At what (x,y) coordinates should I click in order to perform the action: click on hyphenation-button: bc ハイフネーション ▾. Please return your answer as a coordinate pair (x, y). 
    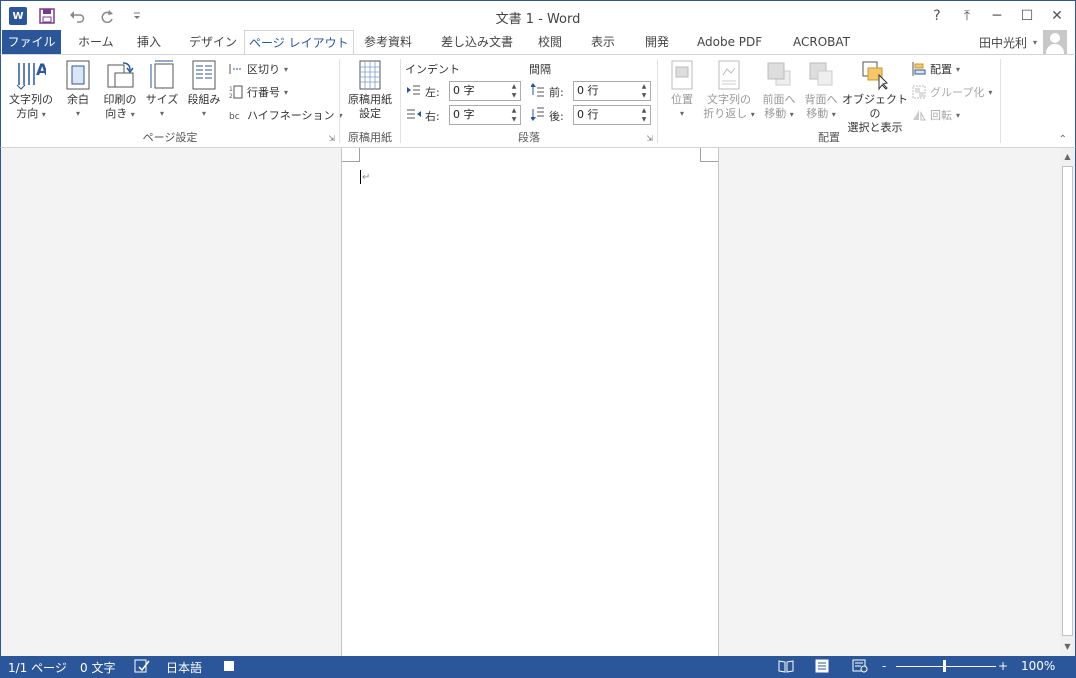
    Looking at the image, I should click on (286, 115).